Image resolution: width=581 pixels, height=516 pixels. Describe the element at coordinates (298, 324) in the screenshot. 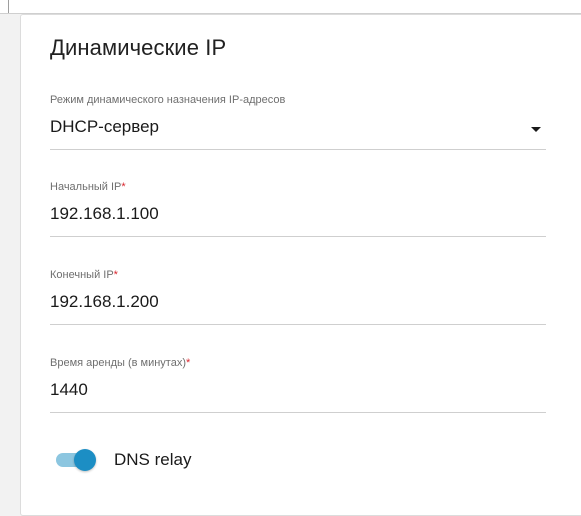

I see `end-ip-underline` at that location.